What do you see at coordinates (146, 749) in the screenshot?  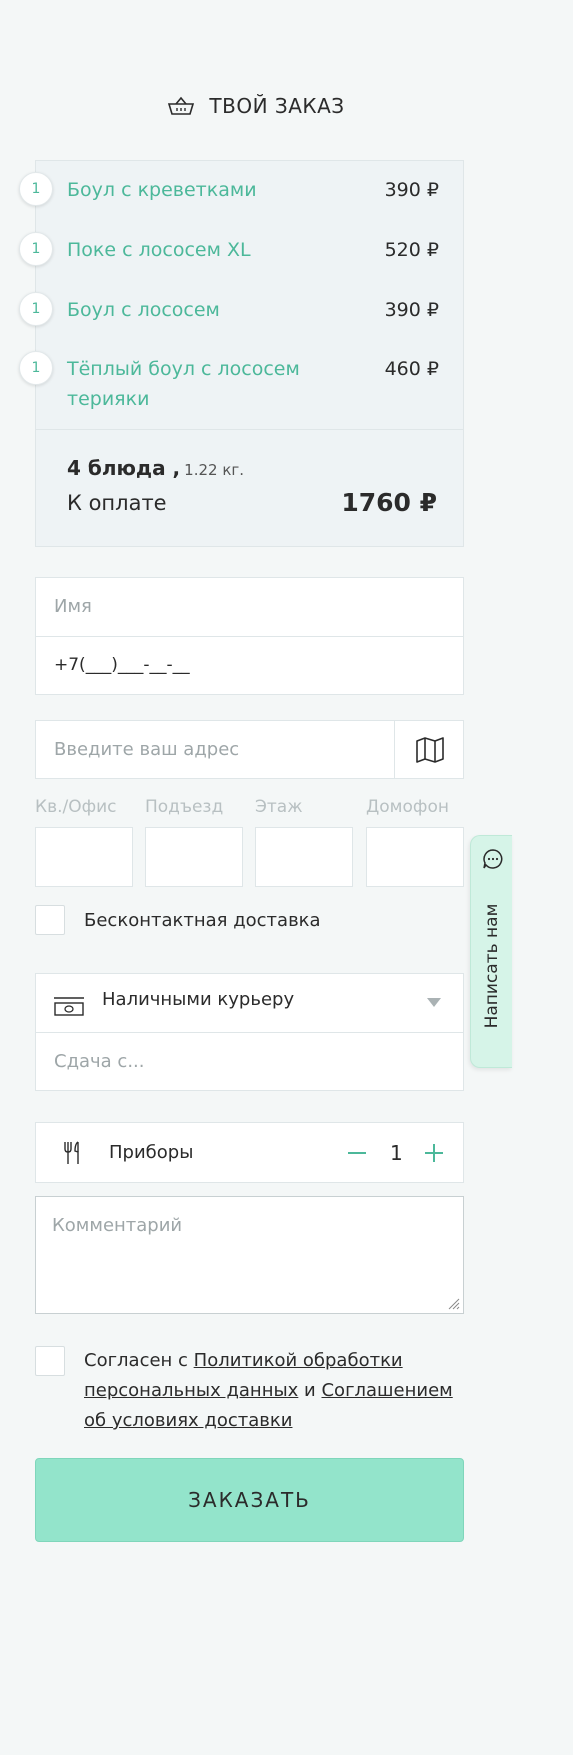 I see `address-input: Введите ваш адрес` at bounding box center [146, 749].